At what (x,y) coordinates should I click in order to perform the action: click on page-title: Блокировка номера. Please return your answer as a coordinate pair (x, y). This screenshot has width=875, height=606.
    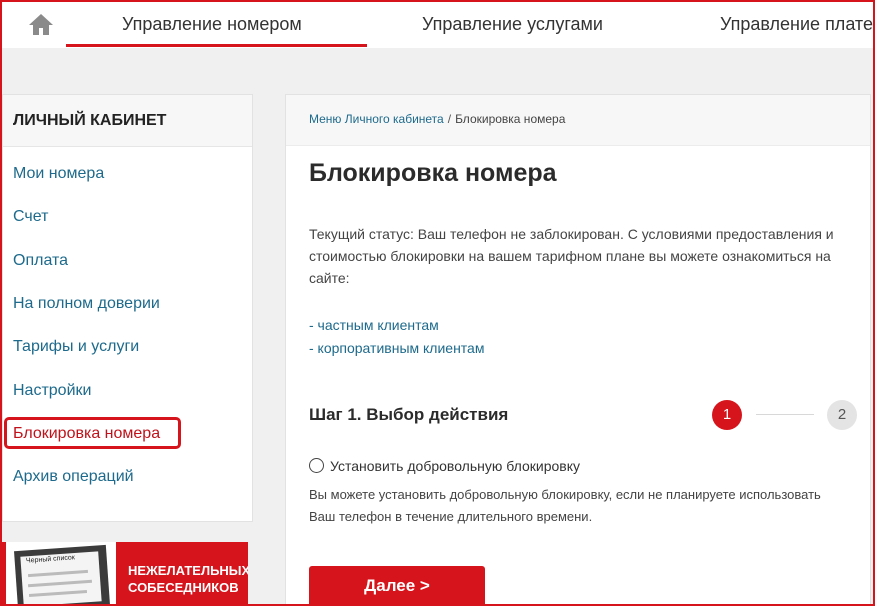
    Looking at the image, I should click on (433, 173).